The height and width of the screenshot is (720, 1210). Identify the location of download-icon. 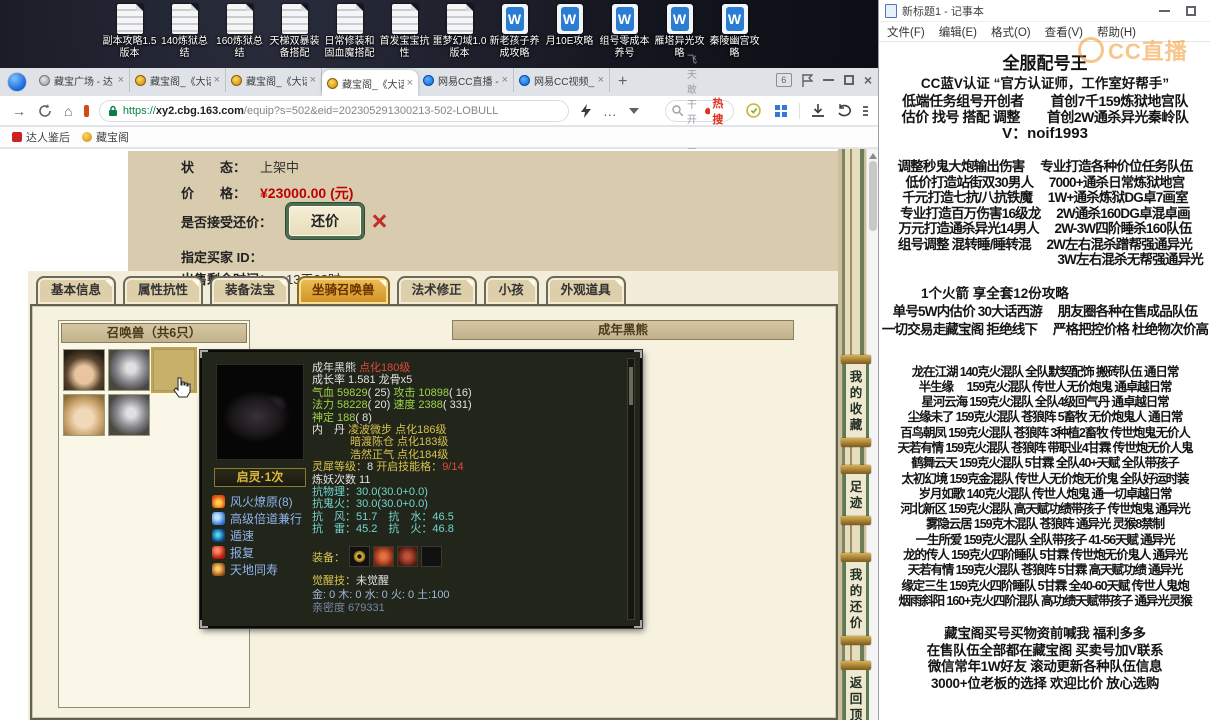
(818, 110).